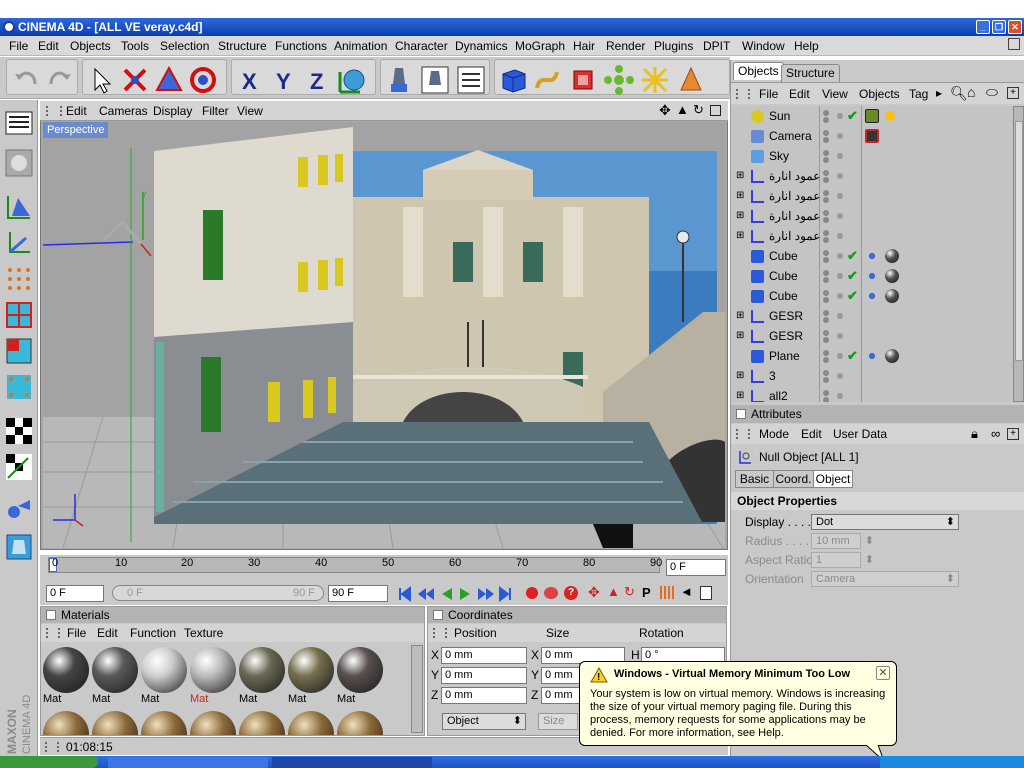  What do you see at coordinates (440, 633) in the screenshot?
I see `coordinates-grip-icon` at bounding box center [440, 633].